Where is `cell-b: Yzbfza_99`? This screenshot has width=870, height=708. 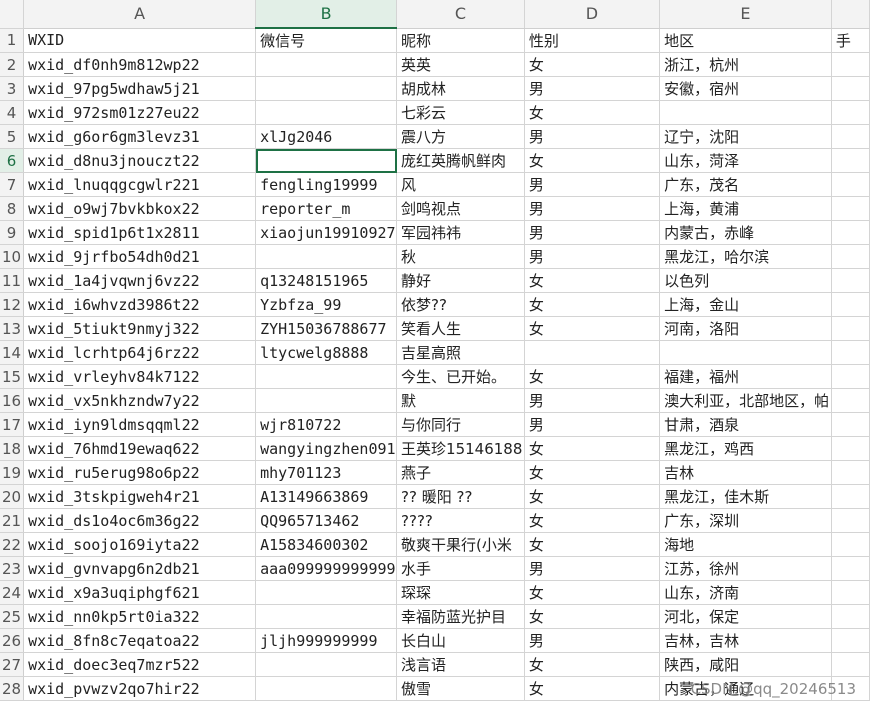
cell-b: Yzbfza_99 is located at coordinates (326, 304).